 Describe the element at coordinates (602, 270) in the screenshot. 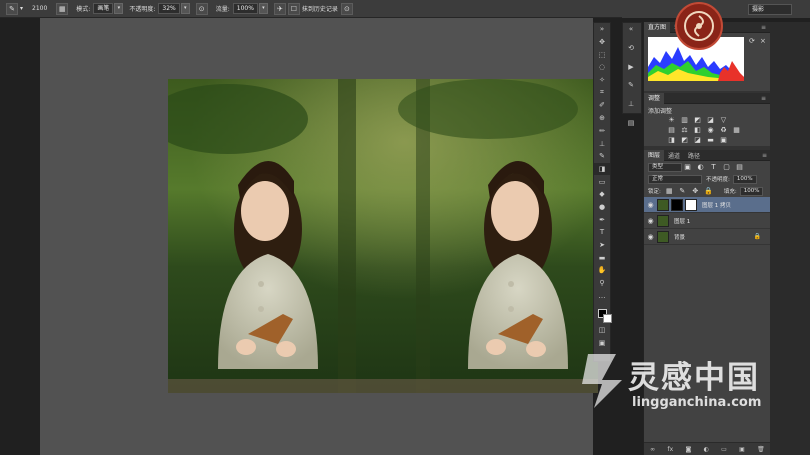

I see `hand-tool-icon: ✋` at that location.